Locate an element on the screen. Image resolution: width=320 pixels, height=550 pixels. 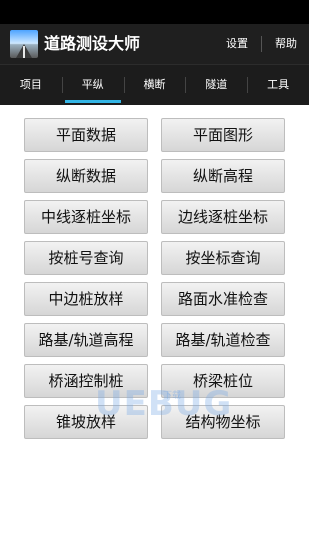
tab-bar: 项目 平纵 横断 隧道 工具 is located at coordinates (154, 84).